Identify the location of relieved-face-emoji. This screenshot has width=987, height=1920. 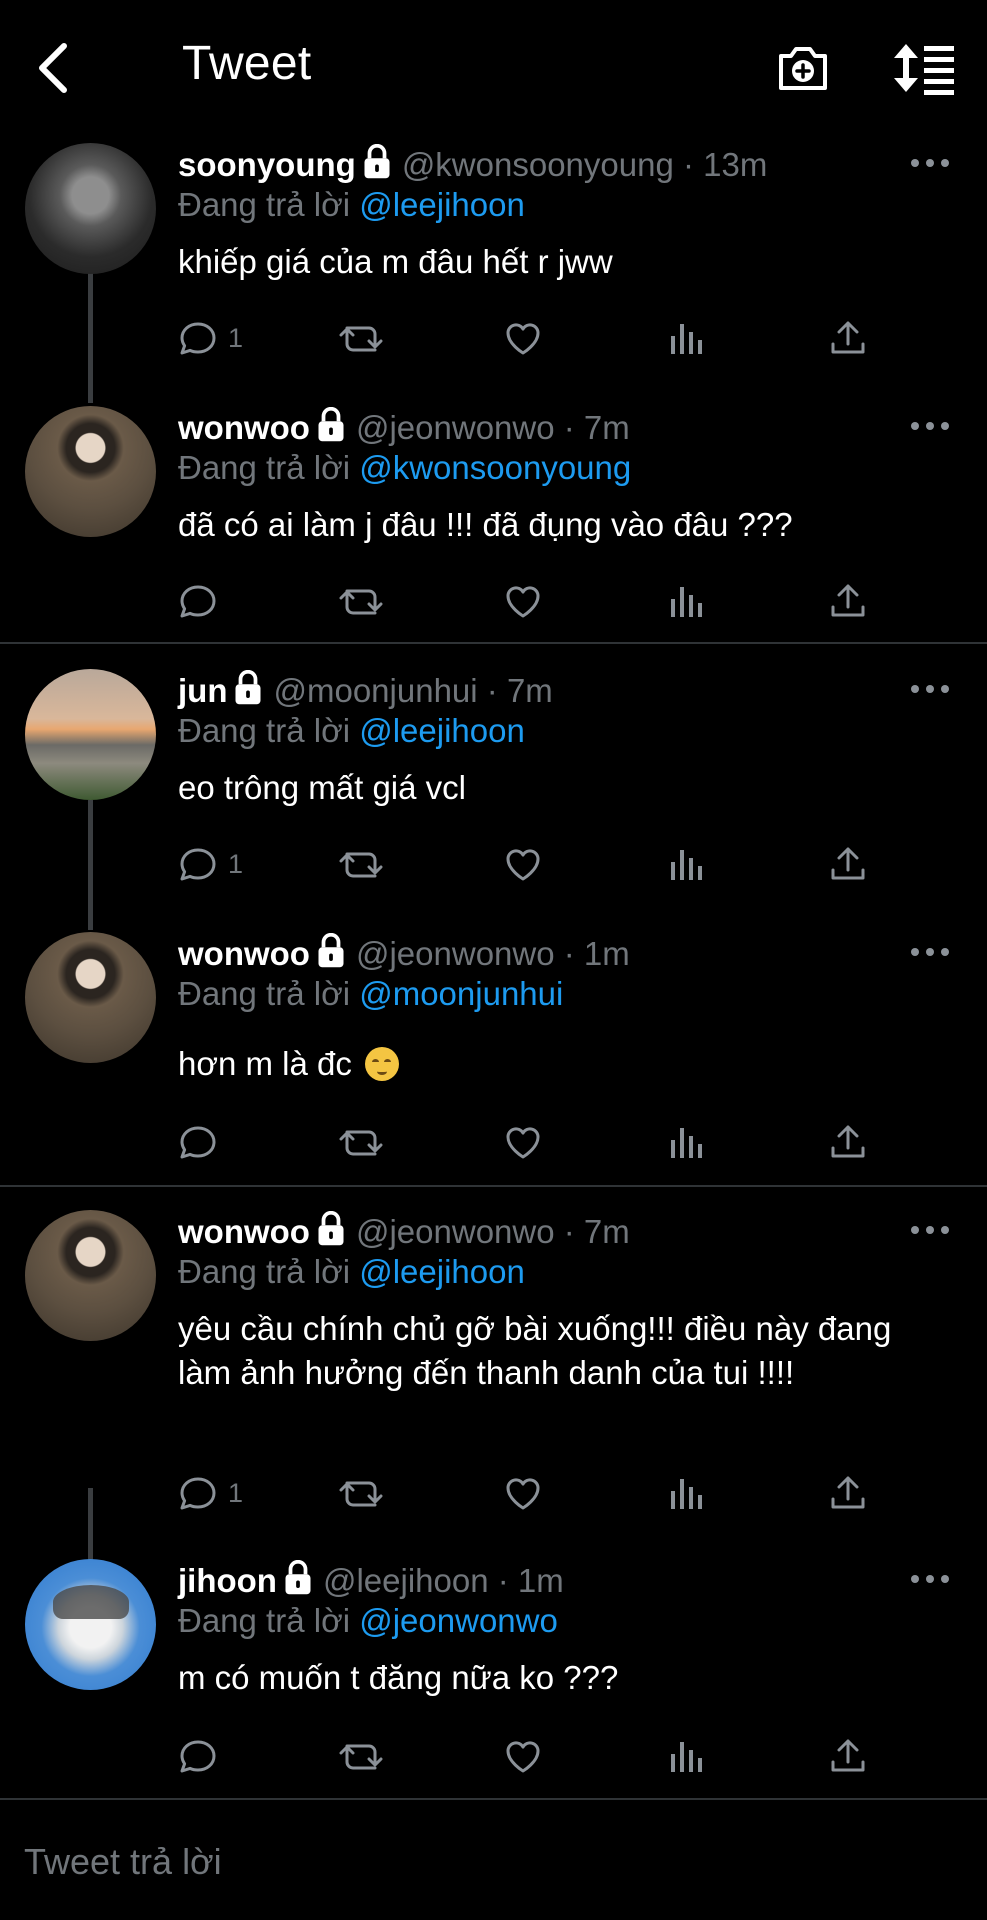
(382, 1064).